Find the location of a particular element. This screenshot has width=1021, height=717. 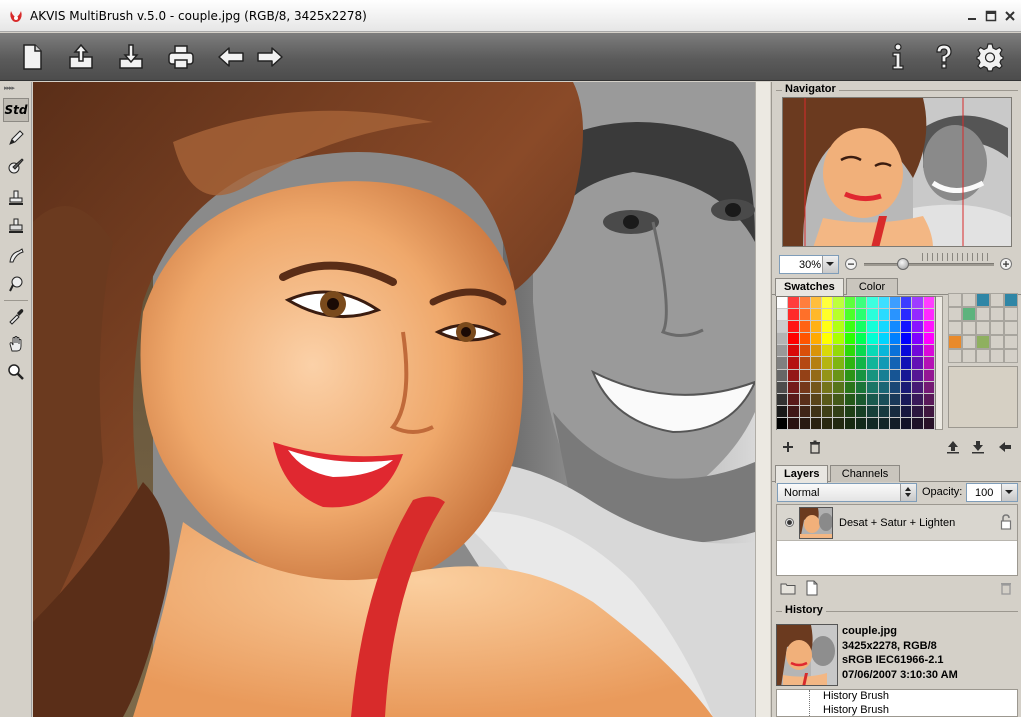

eyedropper-tool is located at coordinates (16, 316).